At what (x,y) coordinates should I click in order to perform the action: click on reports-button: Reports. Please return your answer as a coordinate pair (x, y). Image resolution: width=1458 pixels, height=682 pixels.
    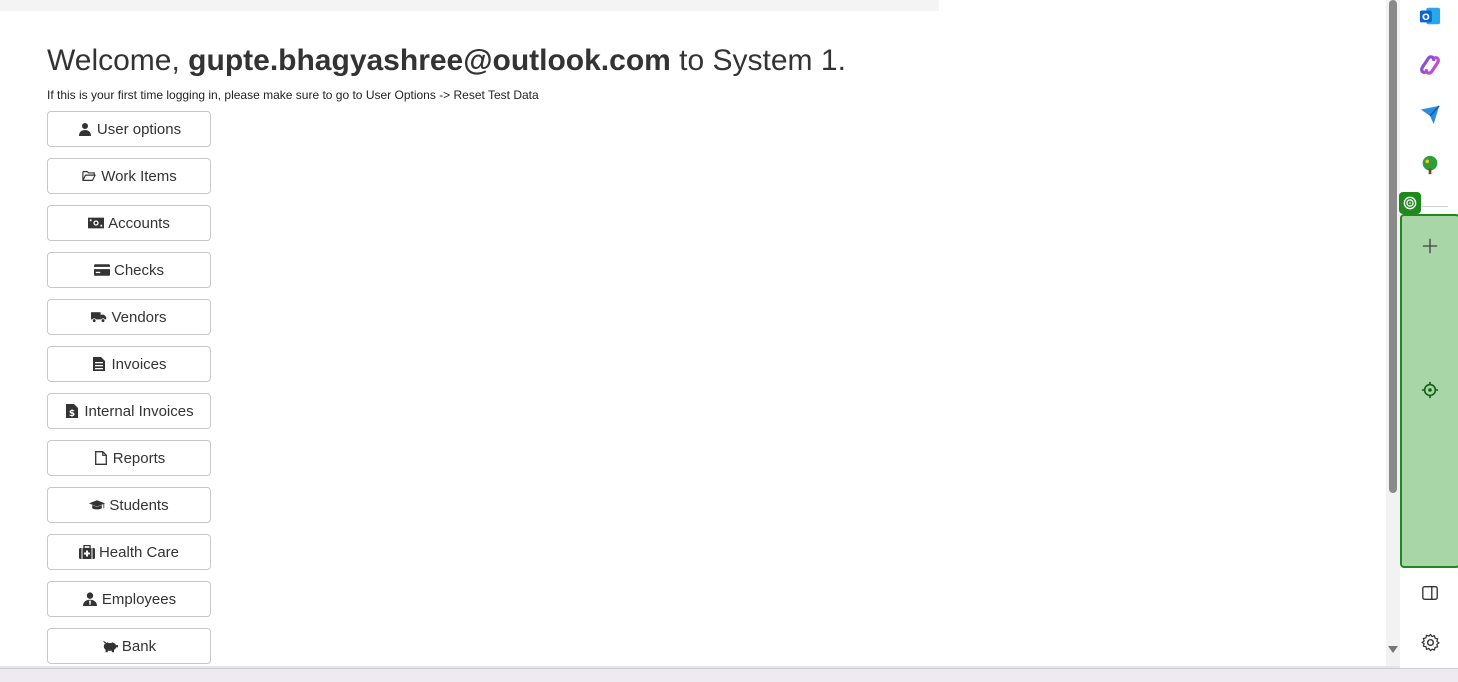
    Looking at the image, I should click on (129, 458).